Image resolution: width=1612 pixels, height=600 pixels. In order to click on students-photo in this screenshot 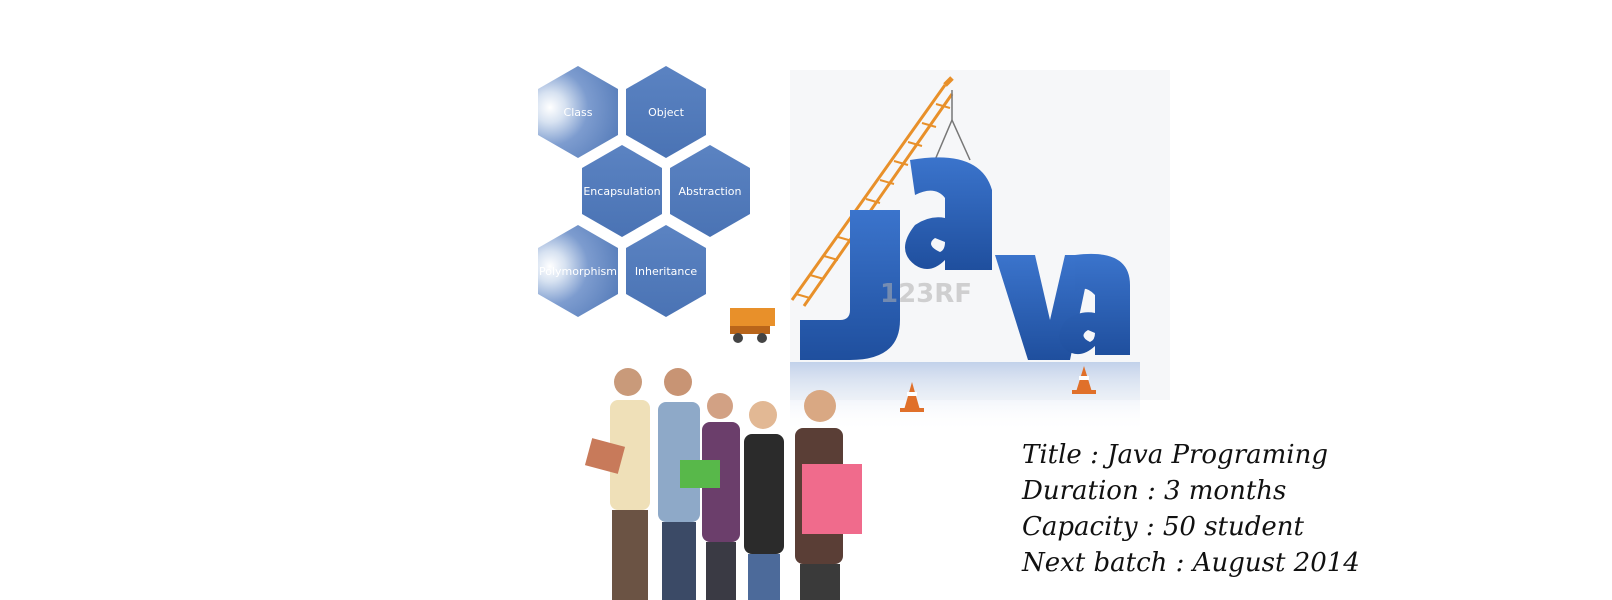, I will do `click(745, 480)`.